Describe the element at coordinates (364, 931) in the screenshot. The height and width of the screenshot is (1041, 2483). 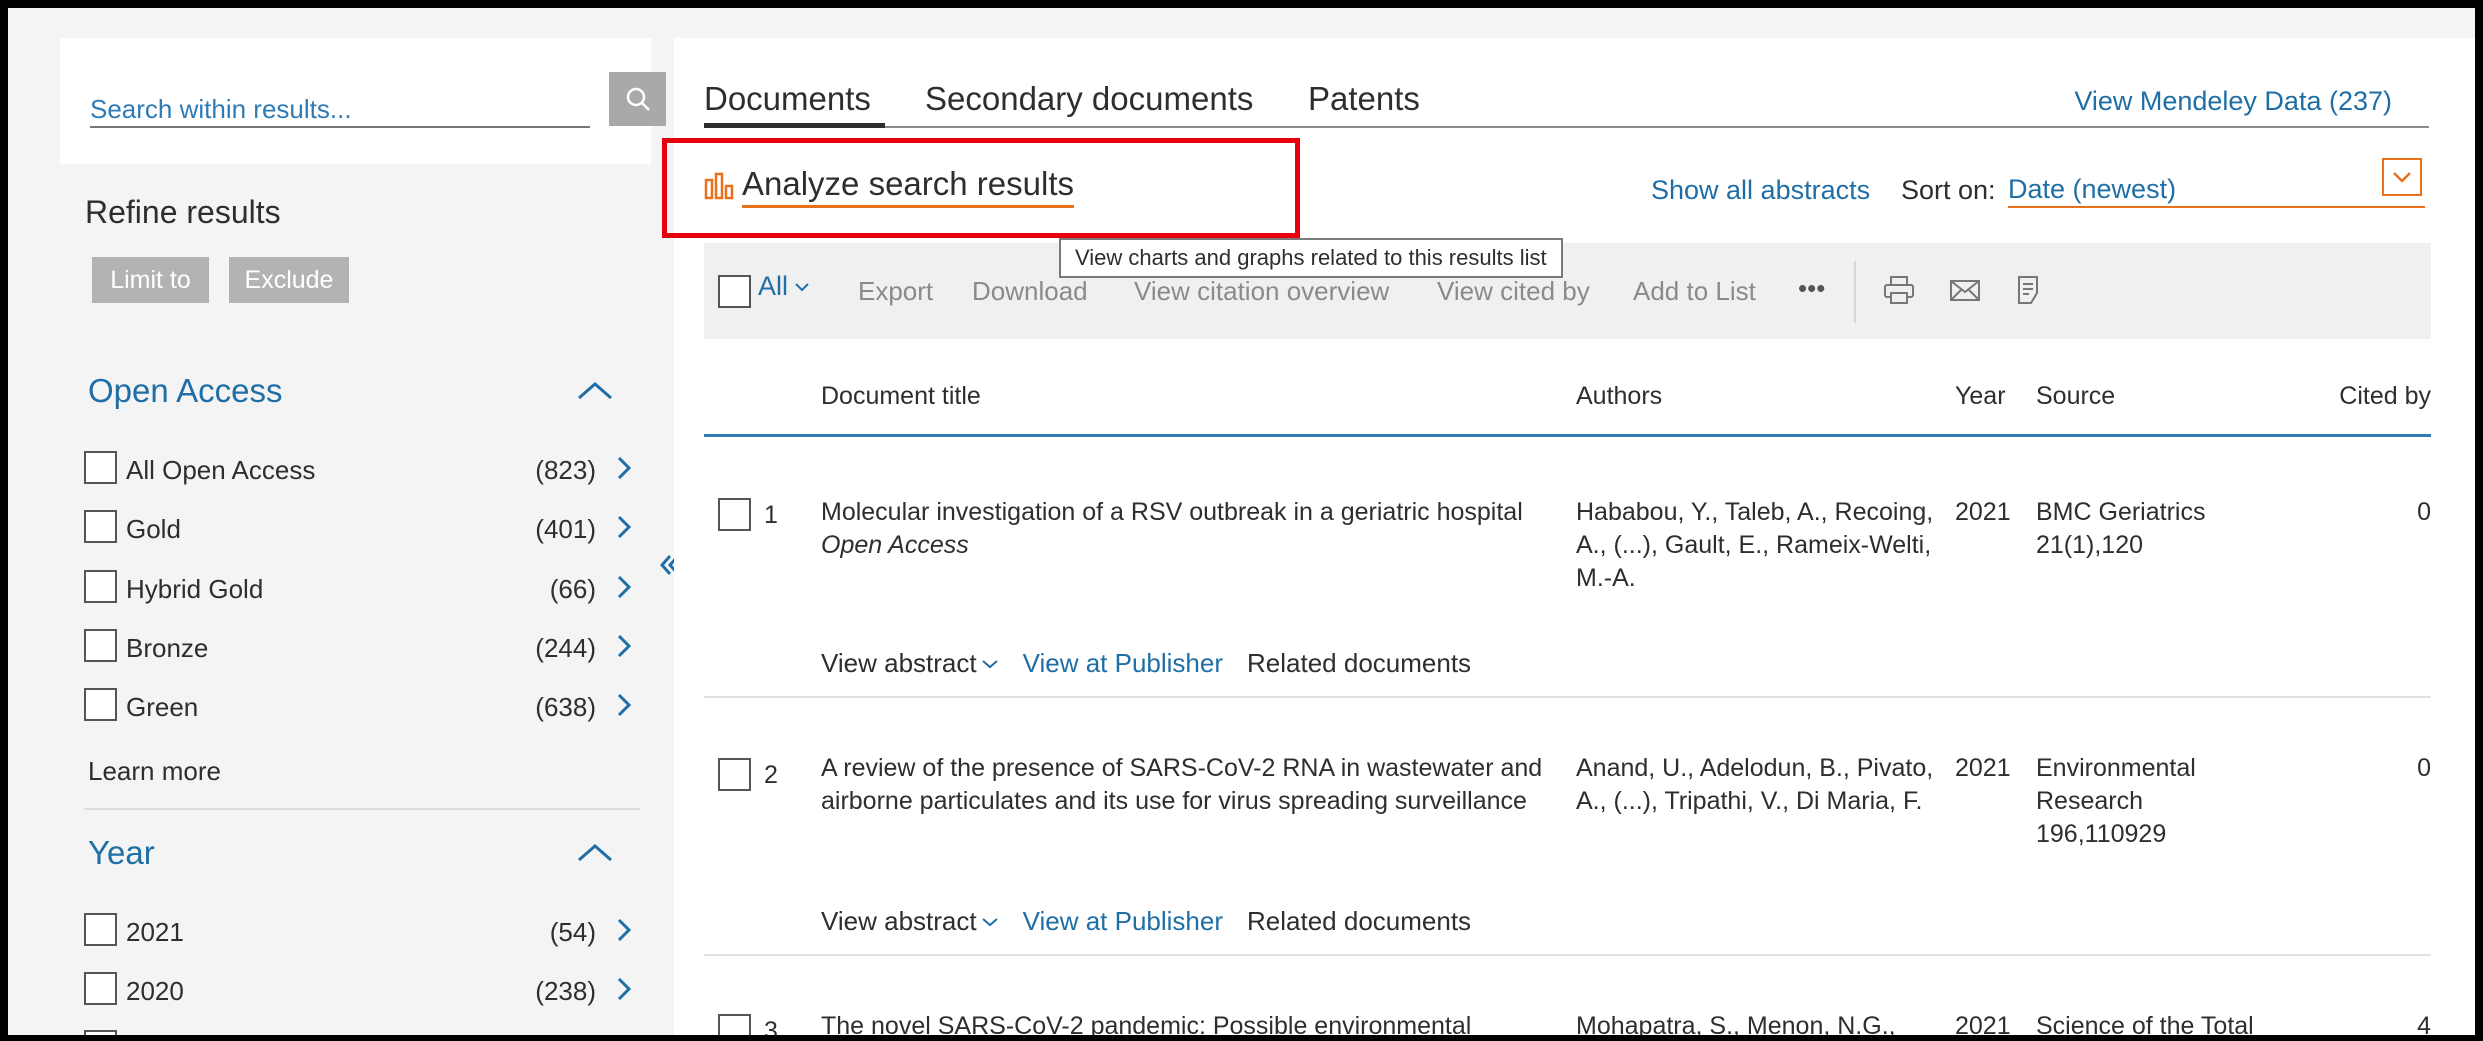
I see `facet-row-2021: 2021 (54)` at that location.